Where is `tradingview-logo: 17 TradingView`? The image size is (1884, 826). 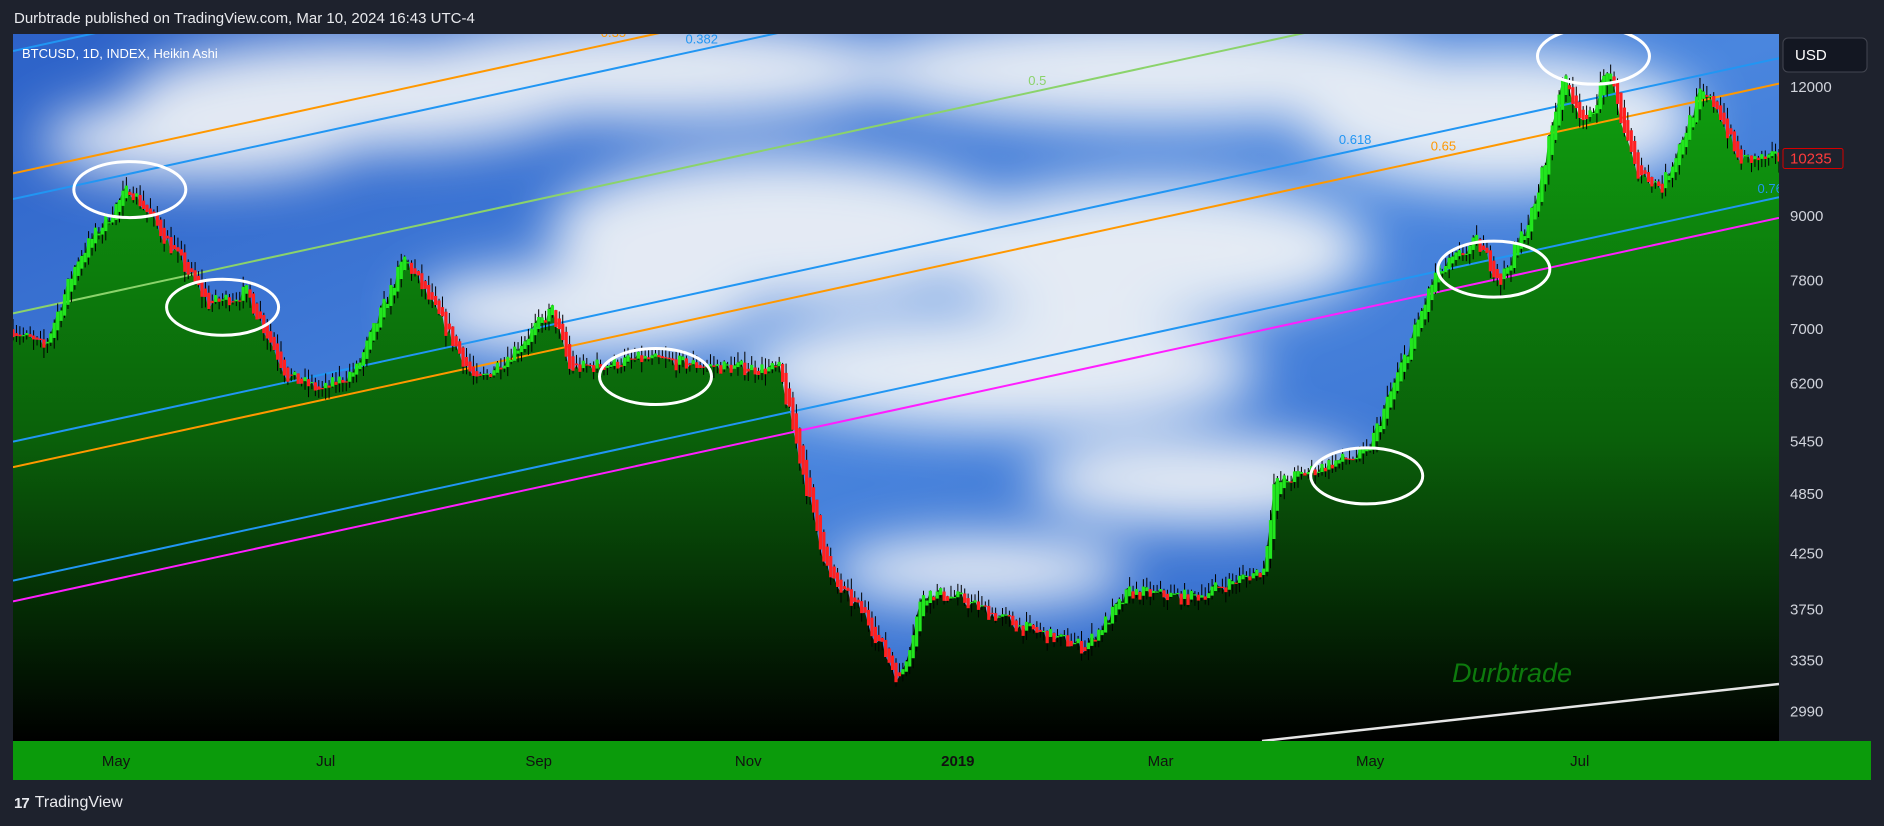
tradingview-logo: 17 TradingView is located at coordinates (68, 803).